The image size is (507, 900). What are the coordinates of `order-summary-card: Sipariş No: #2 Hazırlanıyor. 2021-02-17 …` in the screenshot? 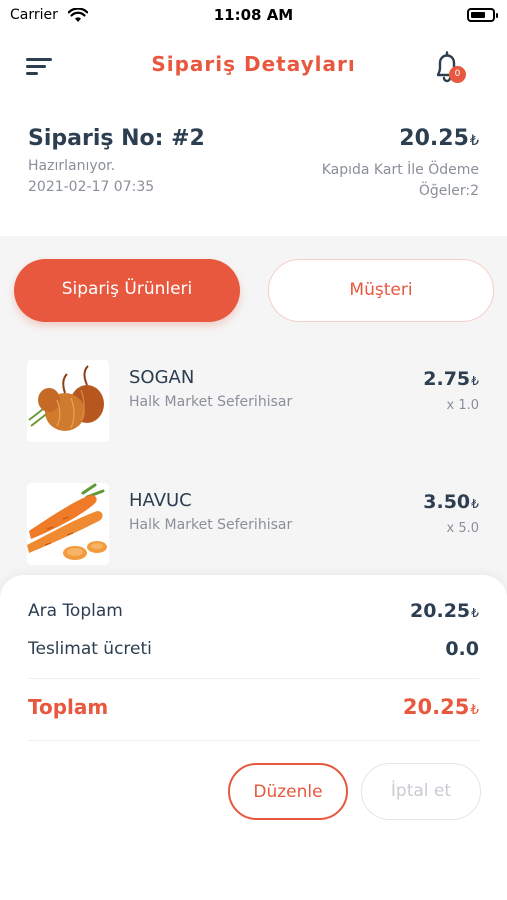 It's located at (253, 170).